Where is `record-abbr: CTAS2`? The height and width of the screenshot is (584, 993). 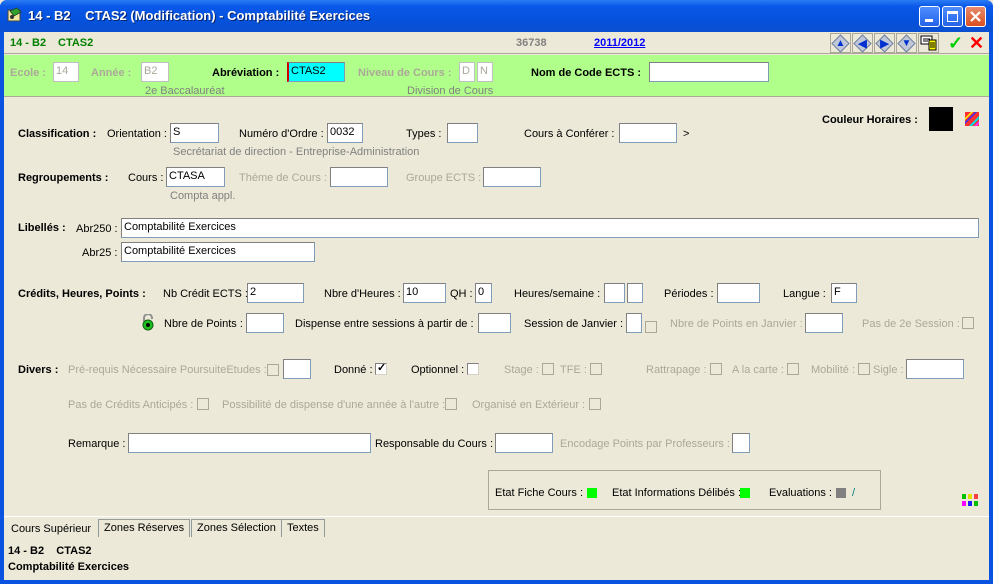 record-abbr: CTAS2 is located at coordinates (76, 43).